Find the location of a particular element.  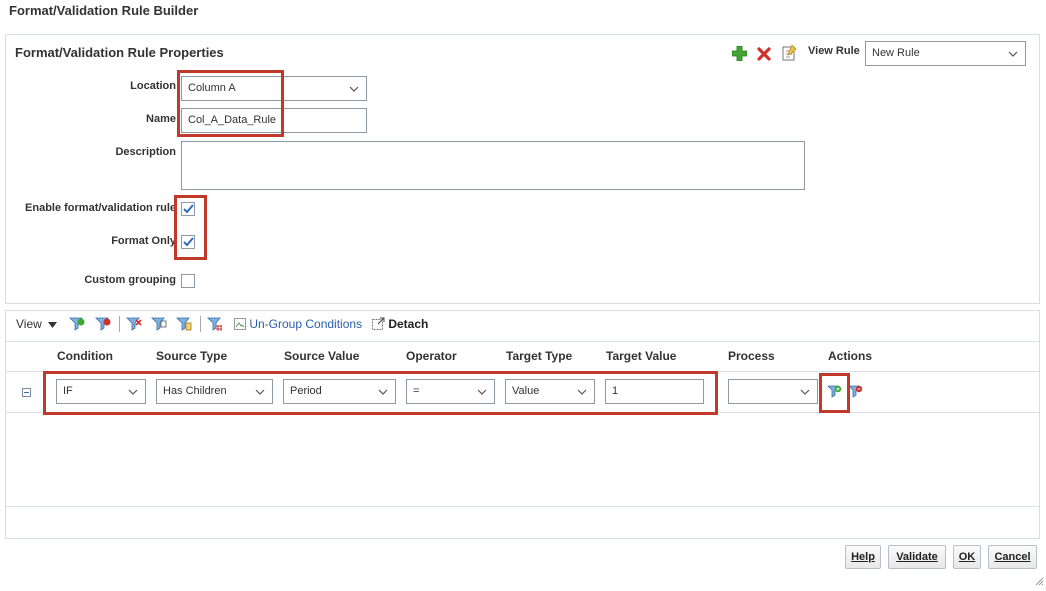

enable-rule-label: Enable format/validation rule is located at coordinates (100, 208).